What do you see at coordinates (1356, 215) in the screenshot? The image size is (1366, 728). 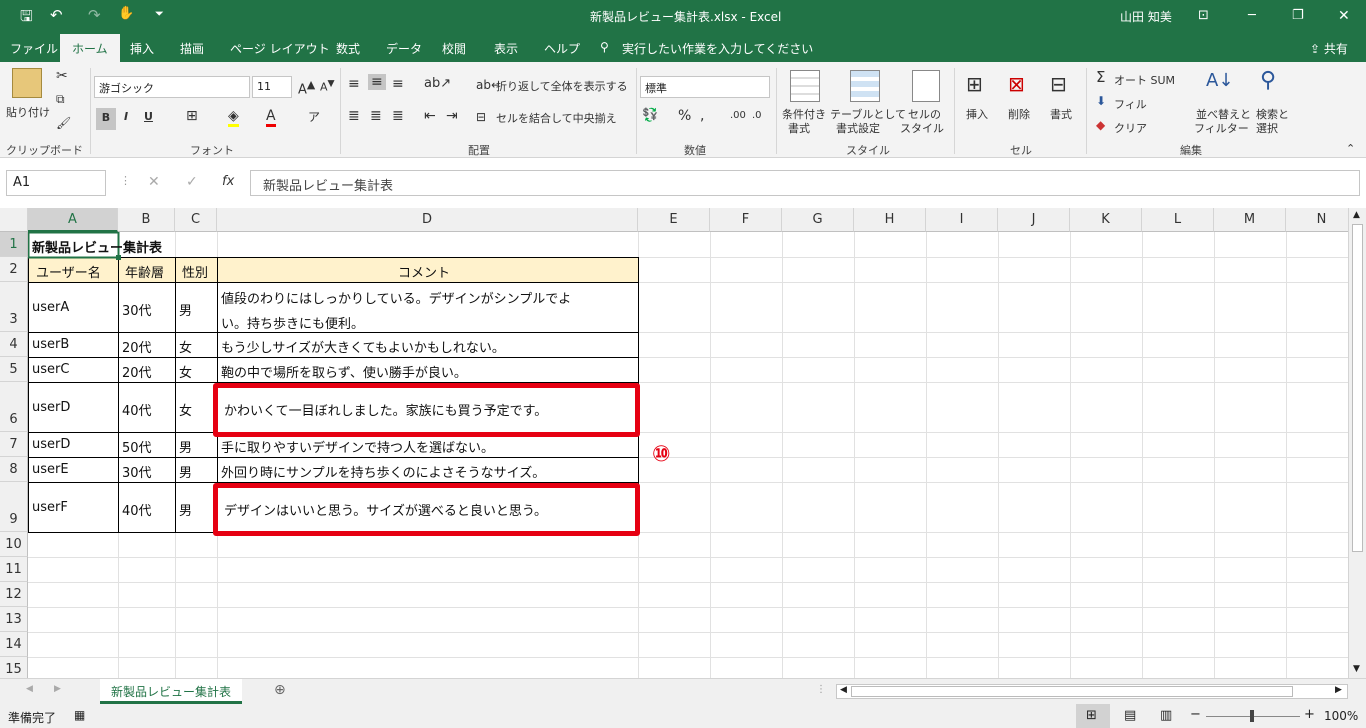 I see `scroll-up-icon: ▲` at bounding box center [1356, 215].